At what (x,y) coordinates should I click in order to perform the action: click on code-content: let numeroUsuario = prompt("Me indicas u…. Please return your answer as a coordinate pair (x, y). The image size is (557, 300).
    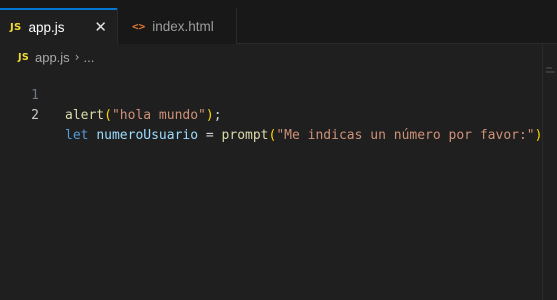
    Looking at the image, I should click on (304, 136).